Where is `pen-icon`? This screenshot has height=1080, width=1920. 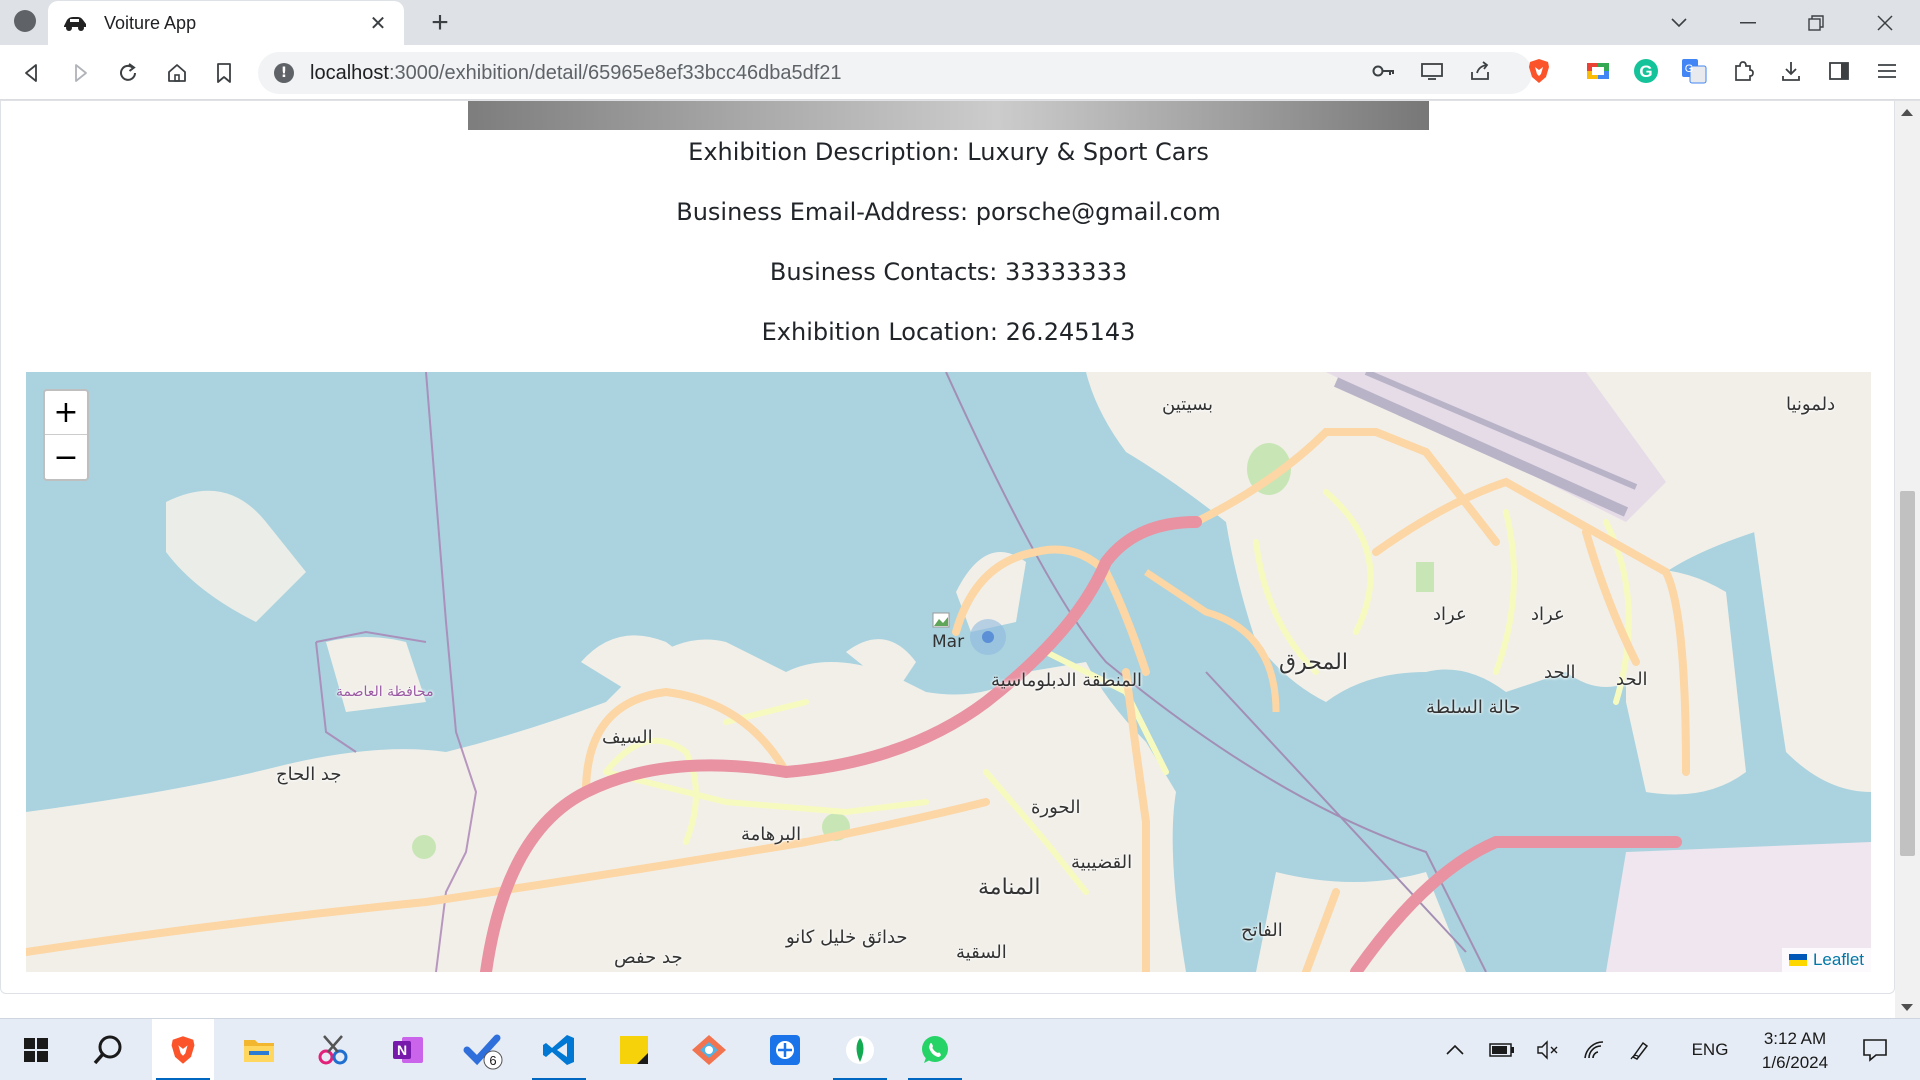
pen-icon is located at coordinates (1640, 1049).